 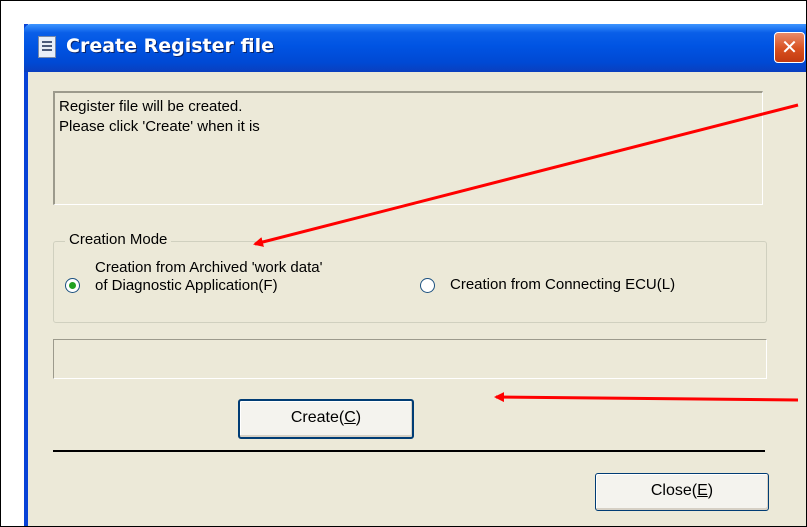 What do you see at coordinates (646, 397) in the screenshot?
I see `annotation-arrow-to-create-button` at bounding box center [646, 397].